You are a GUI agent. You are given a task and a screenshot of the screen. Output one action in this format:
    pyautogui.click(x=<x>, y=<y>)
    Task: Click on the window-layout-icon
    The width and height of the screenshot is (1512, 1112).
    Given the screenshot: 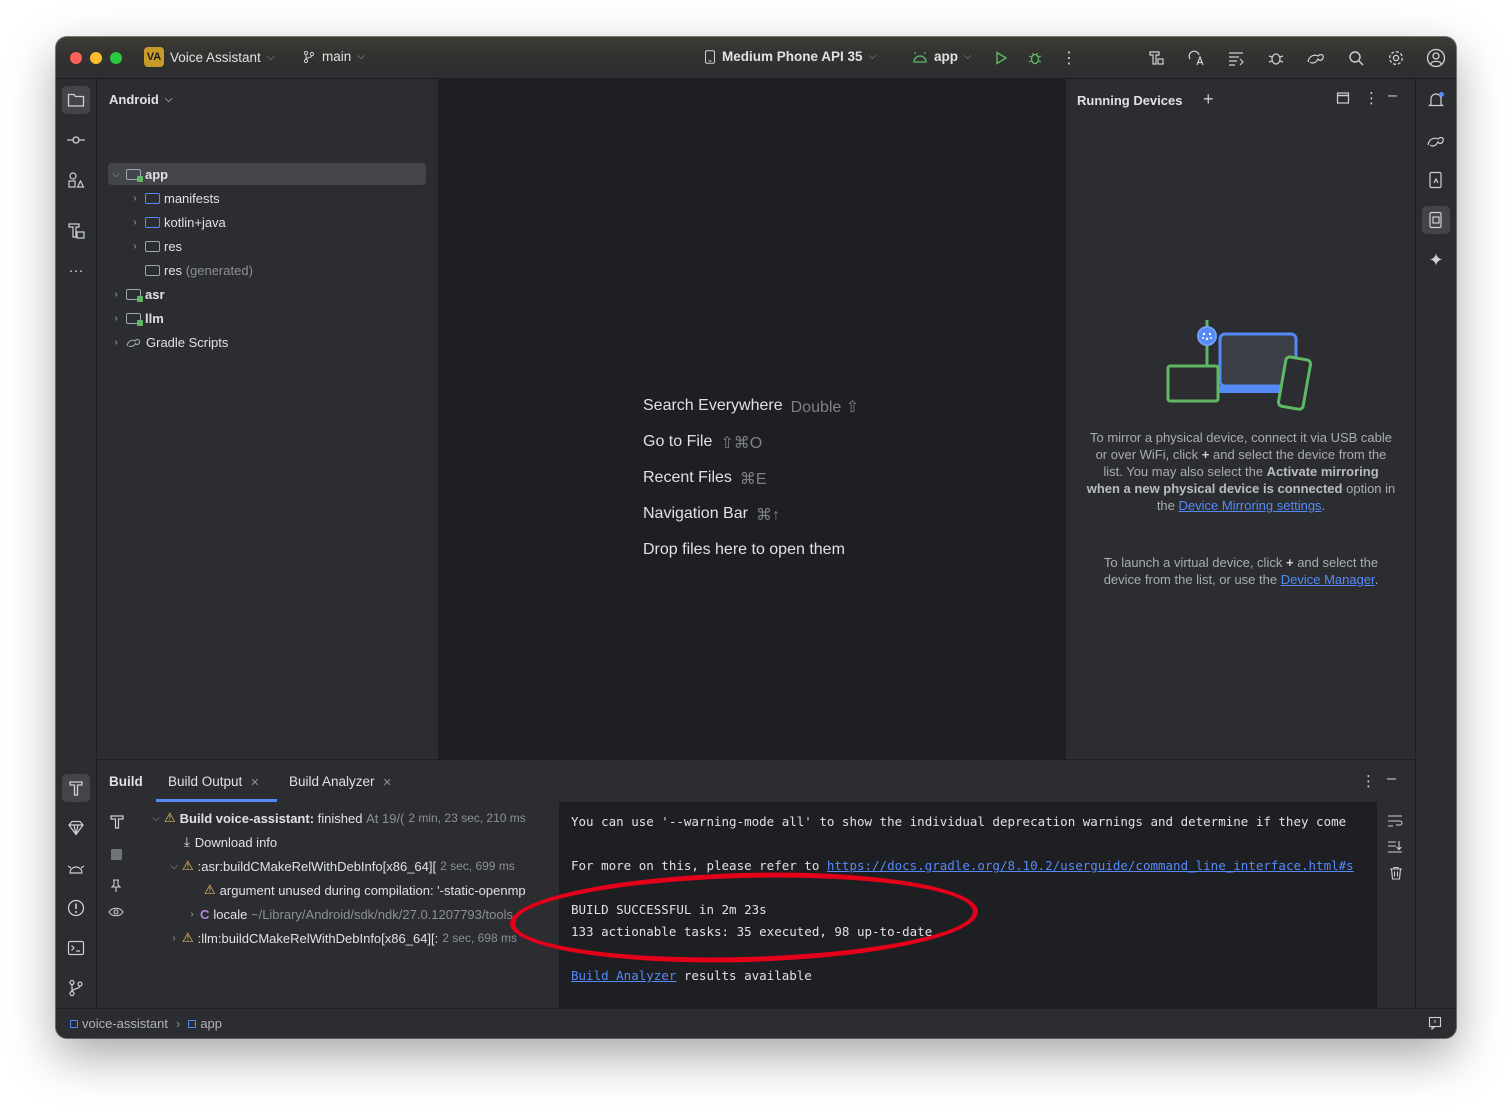 What is the action you would take?
    pyautogui.click(x=1343, y=98)
    